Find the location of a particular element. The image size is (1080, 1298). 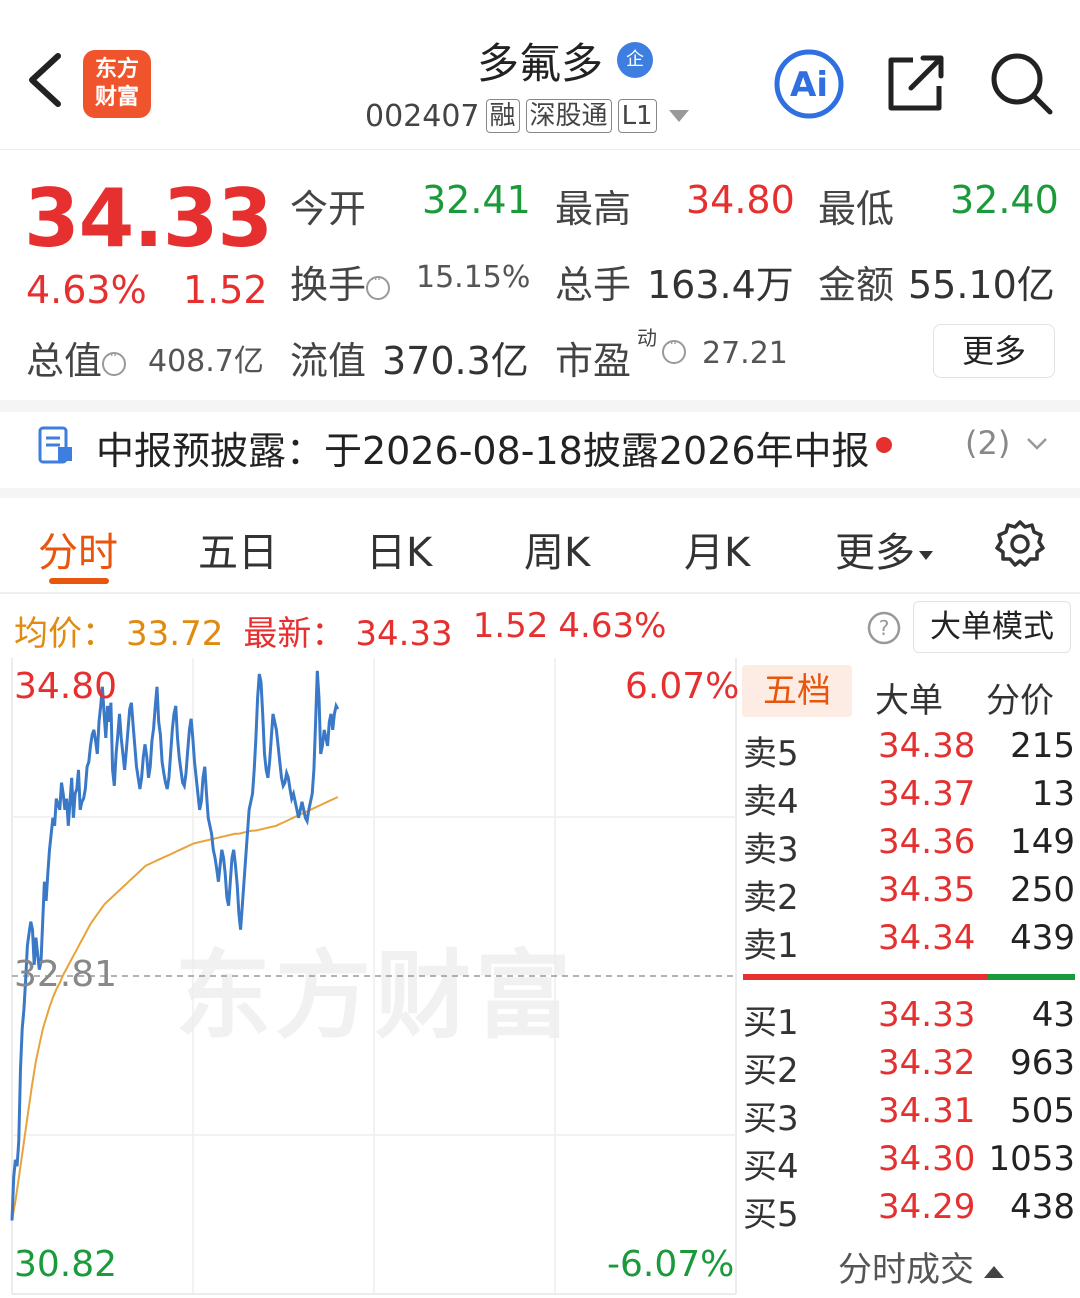

ask-level-price: 34.36 is located at coordinates (927, 842).